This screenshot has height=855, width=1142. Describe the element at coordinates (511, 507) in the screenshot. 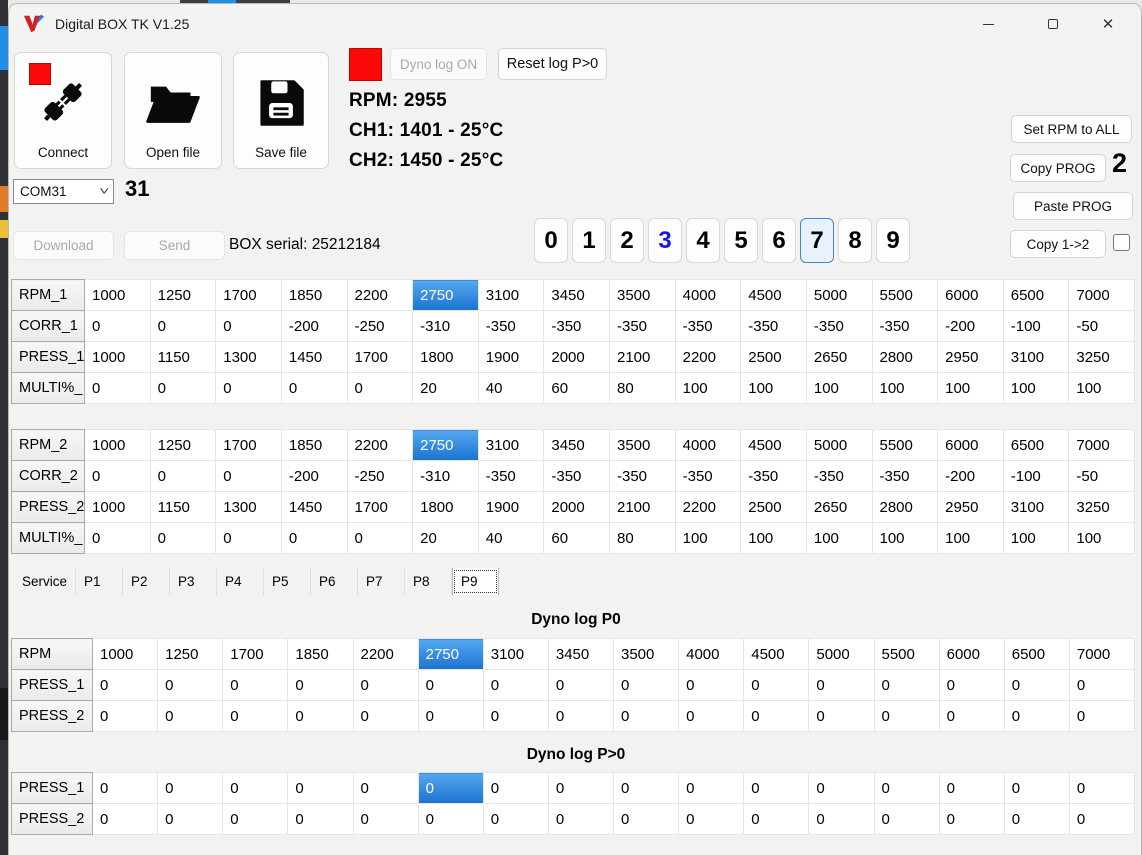

I see `table-cell: 1900` at that location.